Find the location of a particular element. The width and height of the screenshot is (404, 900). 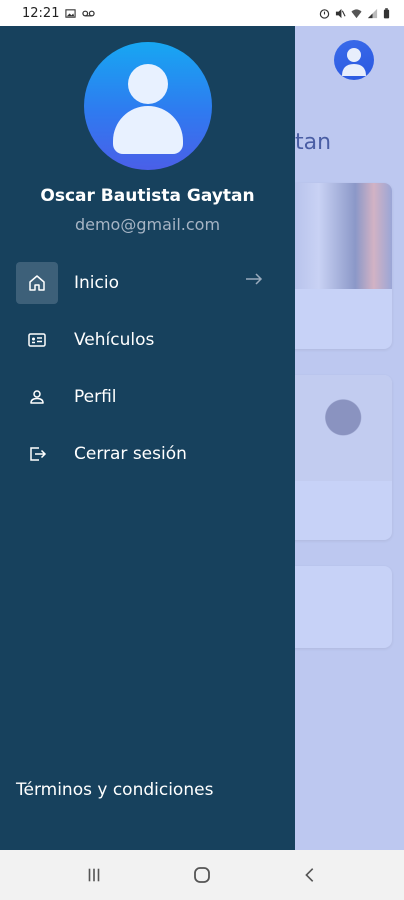

menu-item-label: Inicio is located at coordinates (96, 282).